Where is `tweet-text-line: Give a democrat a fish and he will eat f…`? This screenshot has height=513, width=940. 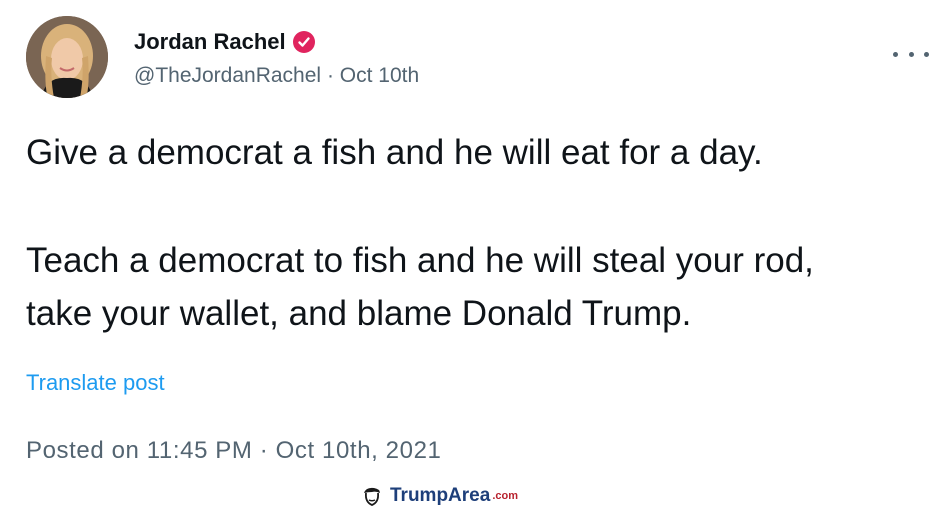
tweet-text-line: Give a democrat a fish and he will eat f… is located at coordinates (394, 152).